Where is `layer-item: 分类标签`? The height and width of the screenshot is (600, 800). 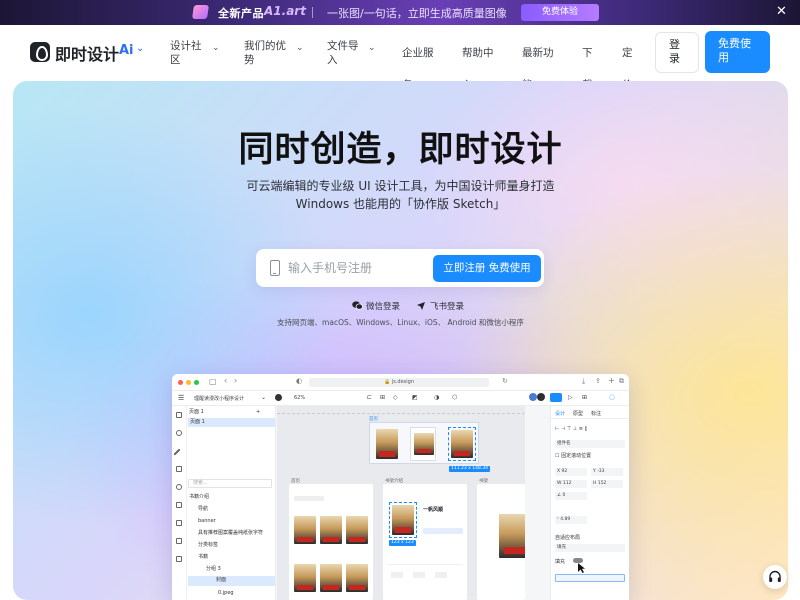
layer-item: 分类标签 is located at coordinates (208, 545).